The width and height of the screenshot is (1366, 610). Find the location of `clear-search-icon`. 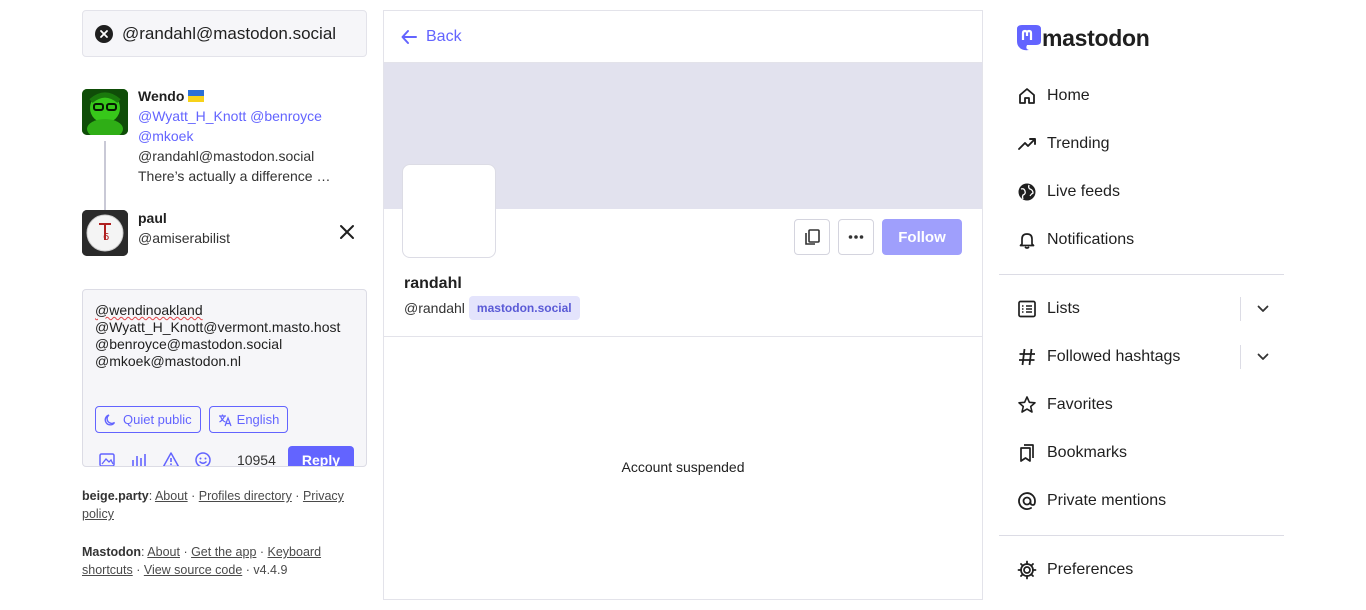

clear-search-icon is located at coordinates (104, 33).